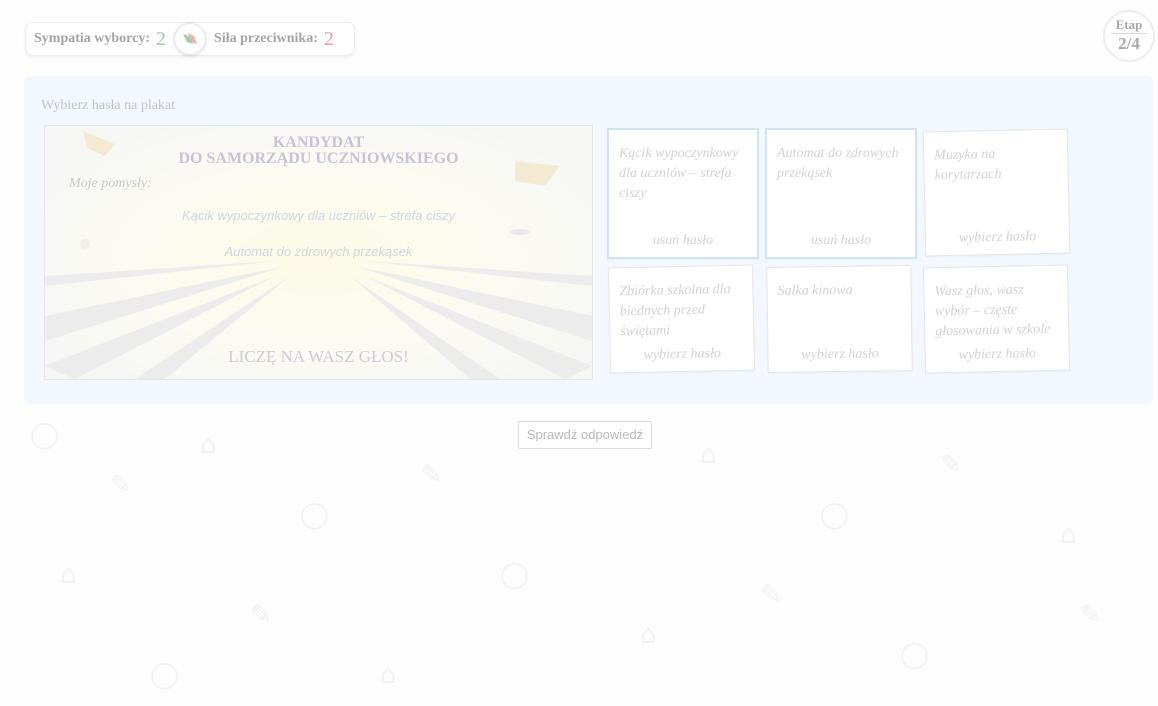  I want to click on stage-indicator: Etap 2/4, so click(1129, 36).